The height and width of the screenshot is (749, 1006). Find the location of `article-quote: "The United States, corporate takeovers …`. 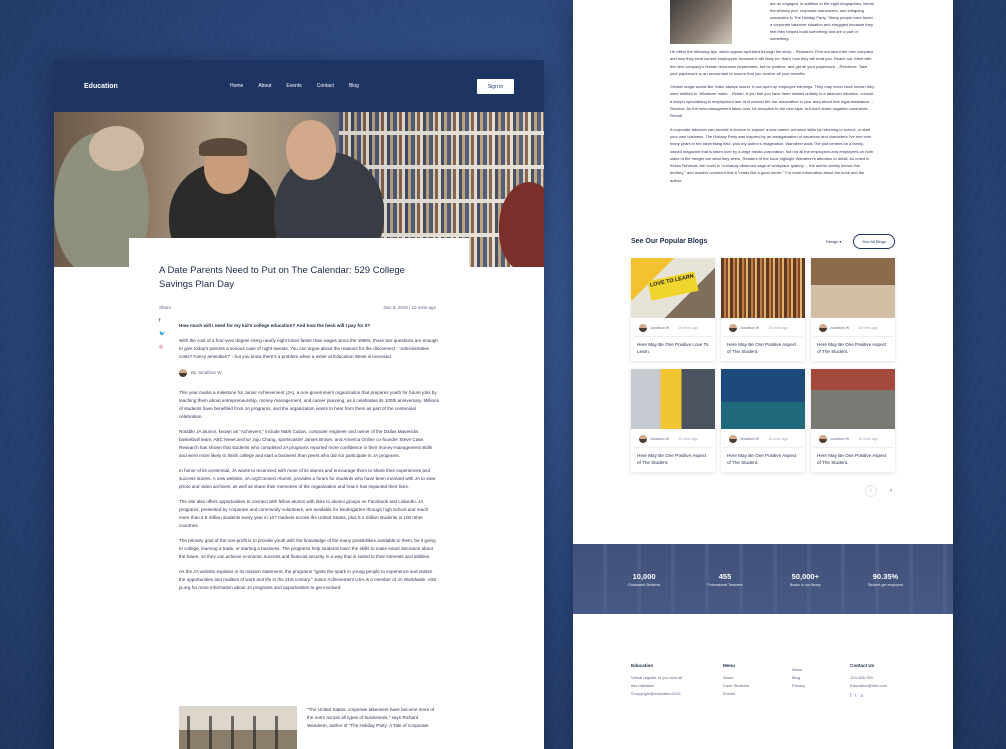

article-quote: "The United States, corporate takeovers … is located at coordinates (371, 717).